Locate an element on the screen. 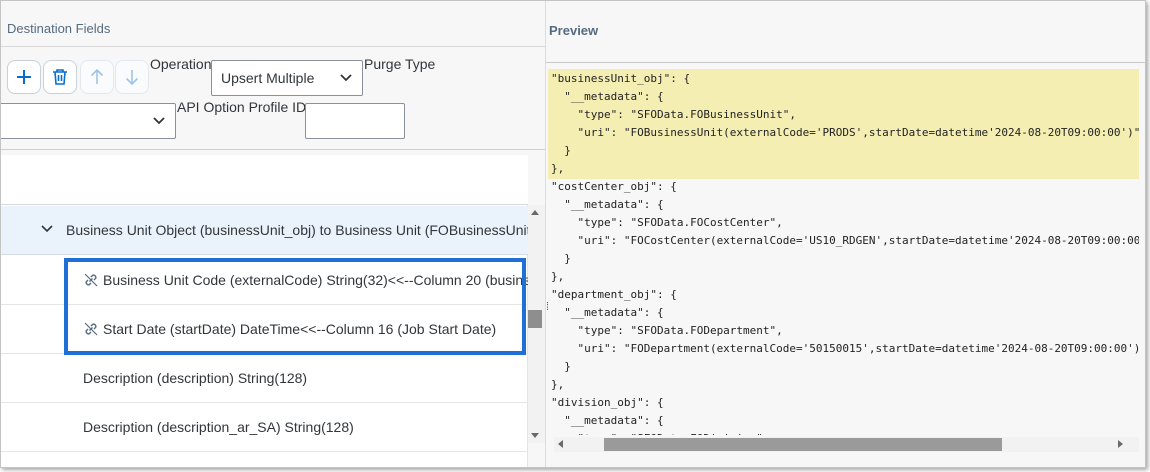  destination-fields-header: Destination Fields is located at coordinates (273, 24).